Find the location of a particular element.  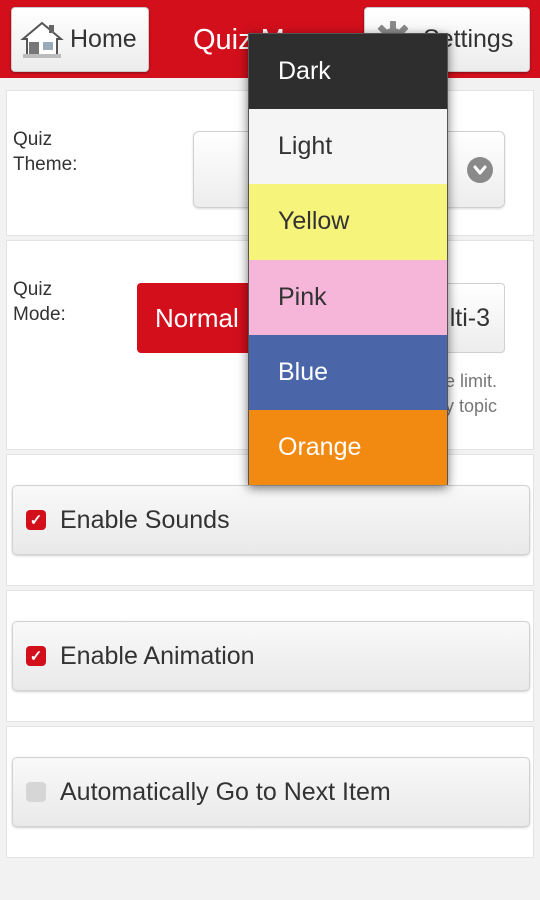

next-item-panel: Automatically Go to Next Item is located at coordinates (270, 792).